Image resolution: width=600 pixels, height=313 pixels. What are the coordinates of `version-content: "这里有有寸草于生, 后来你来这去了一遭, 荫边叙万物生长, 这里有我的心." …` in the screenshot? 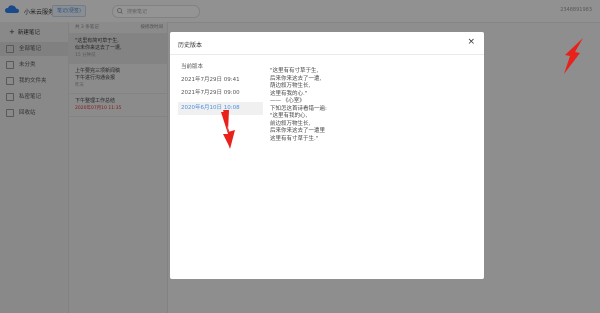 It's located at (345, 105).